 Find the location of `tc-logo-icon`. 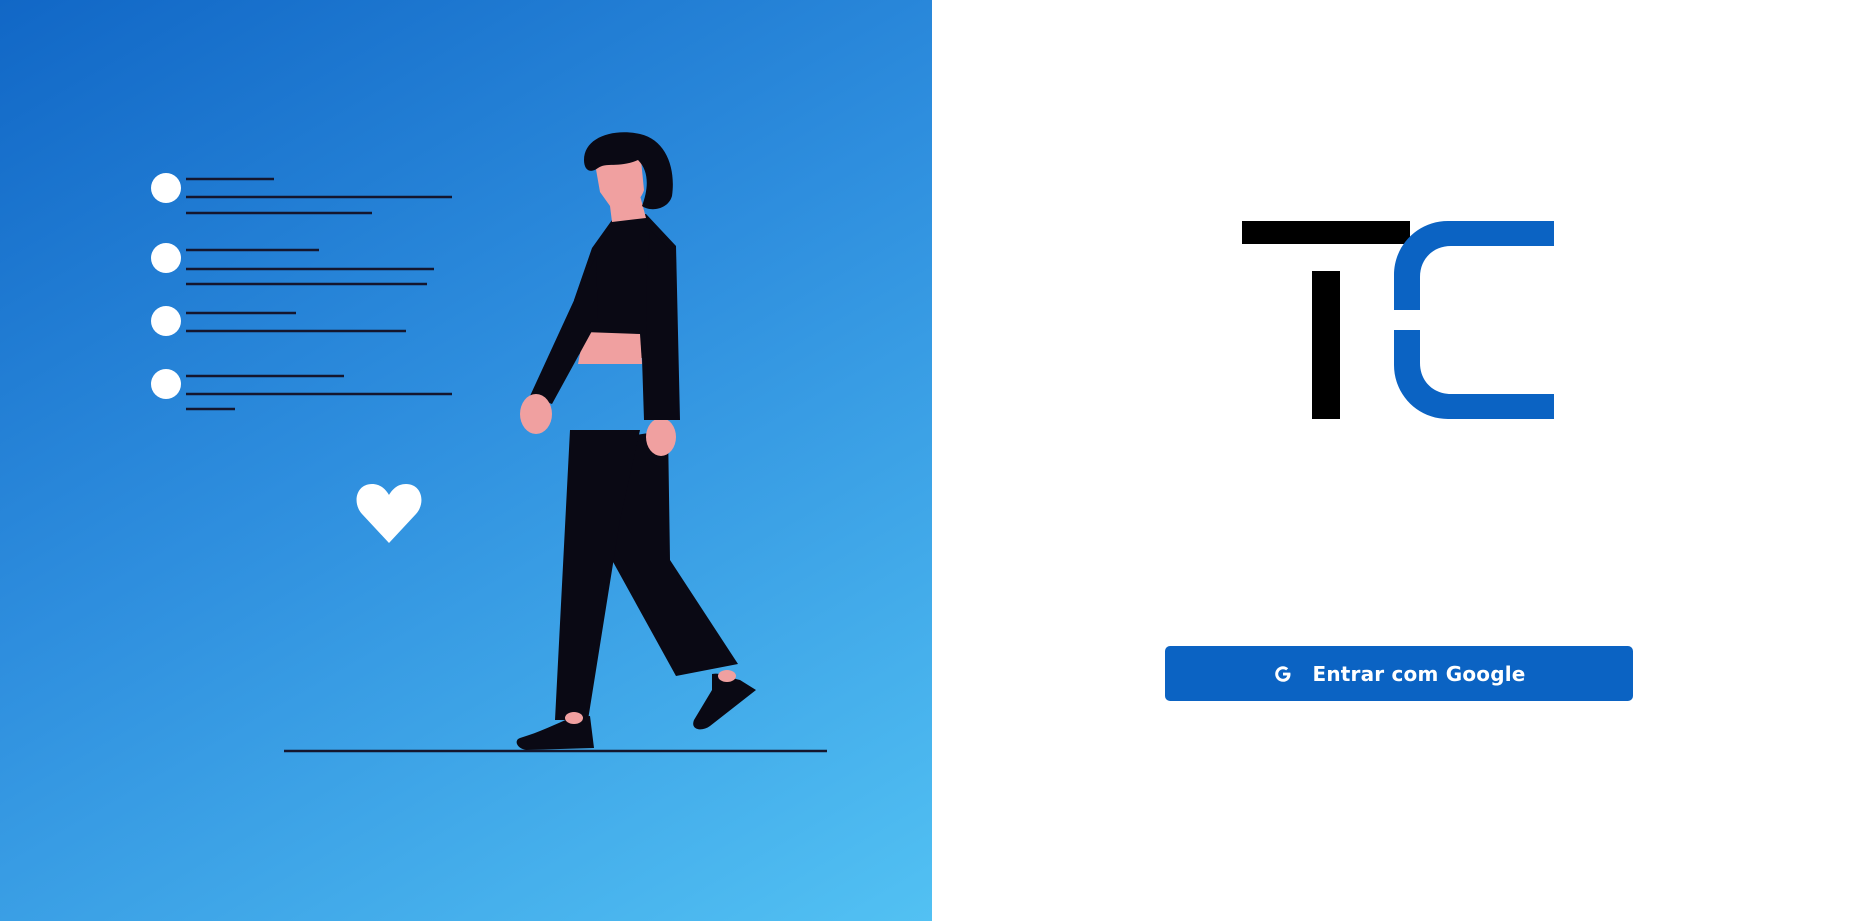

tc-logo-icon is located at coordinates (1398, 320).